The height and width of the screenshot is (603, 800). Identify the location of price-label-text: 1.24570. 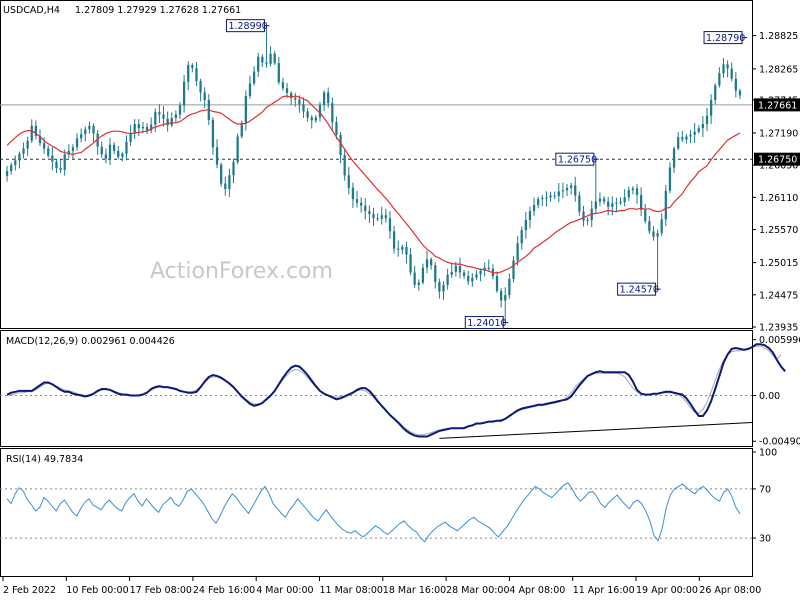
(639, 290).